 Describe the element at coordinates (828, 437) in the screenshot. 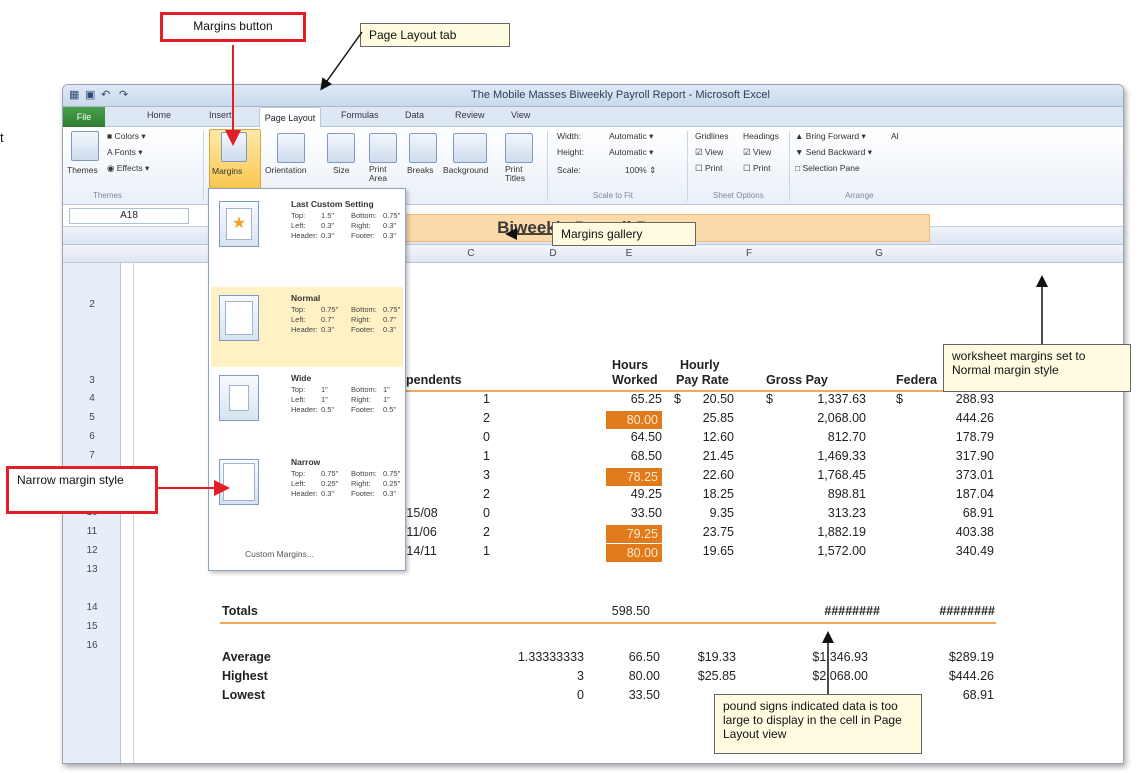

I see `gross-pay-cell: 812.70` at that location.